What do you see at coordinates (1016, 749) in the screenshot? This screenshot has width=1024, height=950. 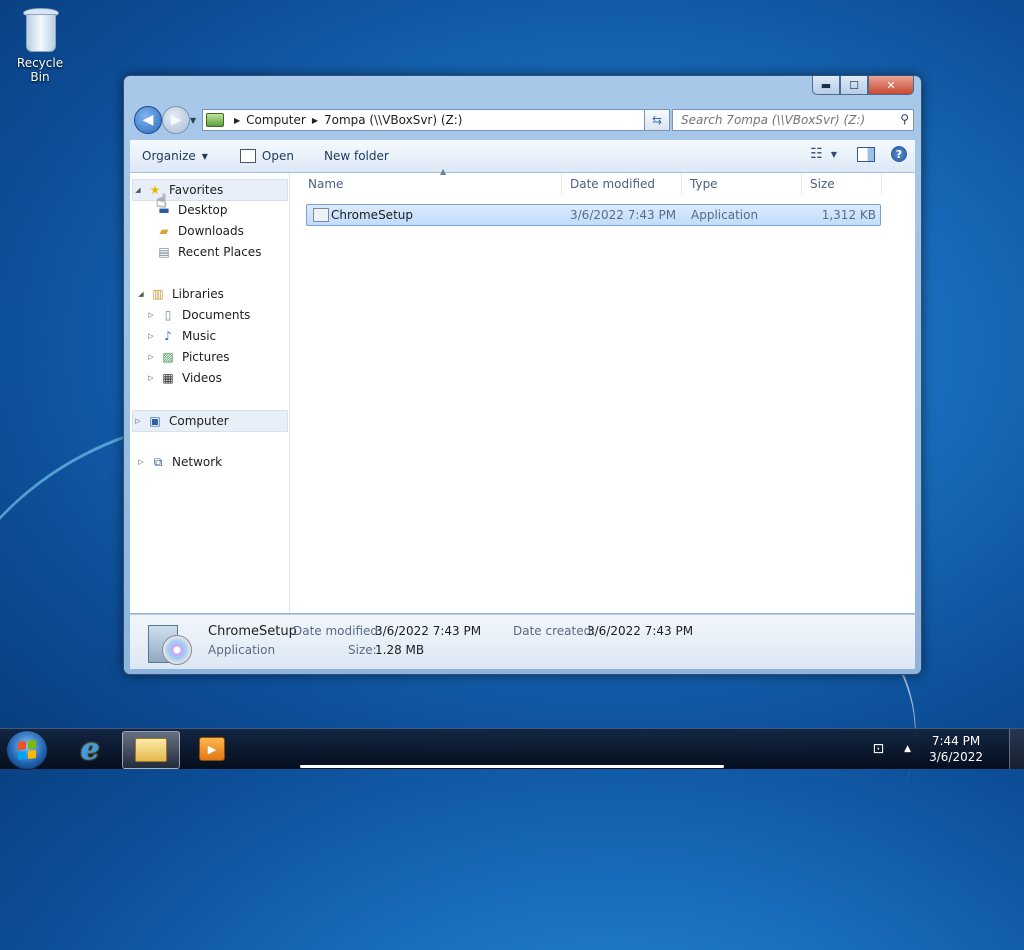 I see `show-desktop-button` at bounding box center [1016, 749].